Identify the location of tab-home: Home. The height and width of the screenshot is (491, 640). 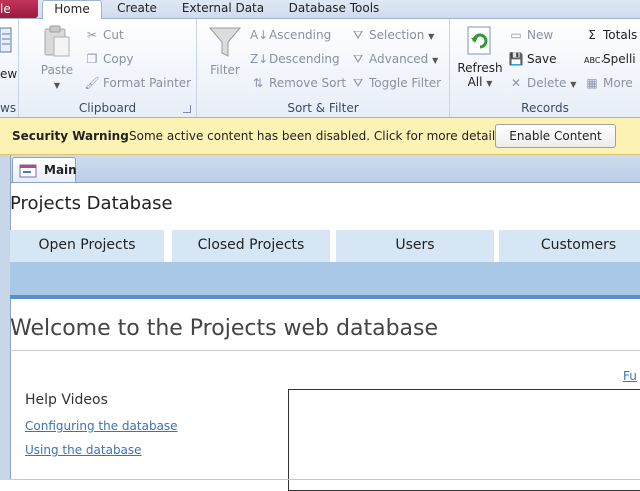
(72, 10).